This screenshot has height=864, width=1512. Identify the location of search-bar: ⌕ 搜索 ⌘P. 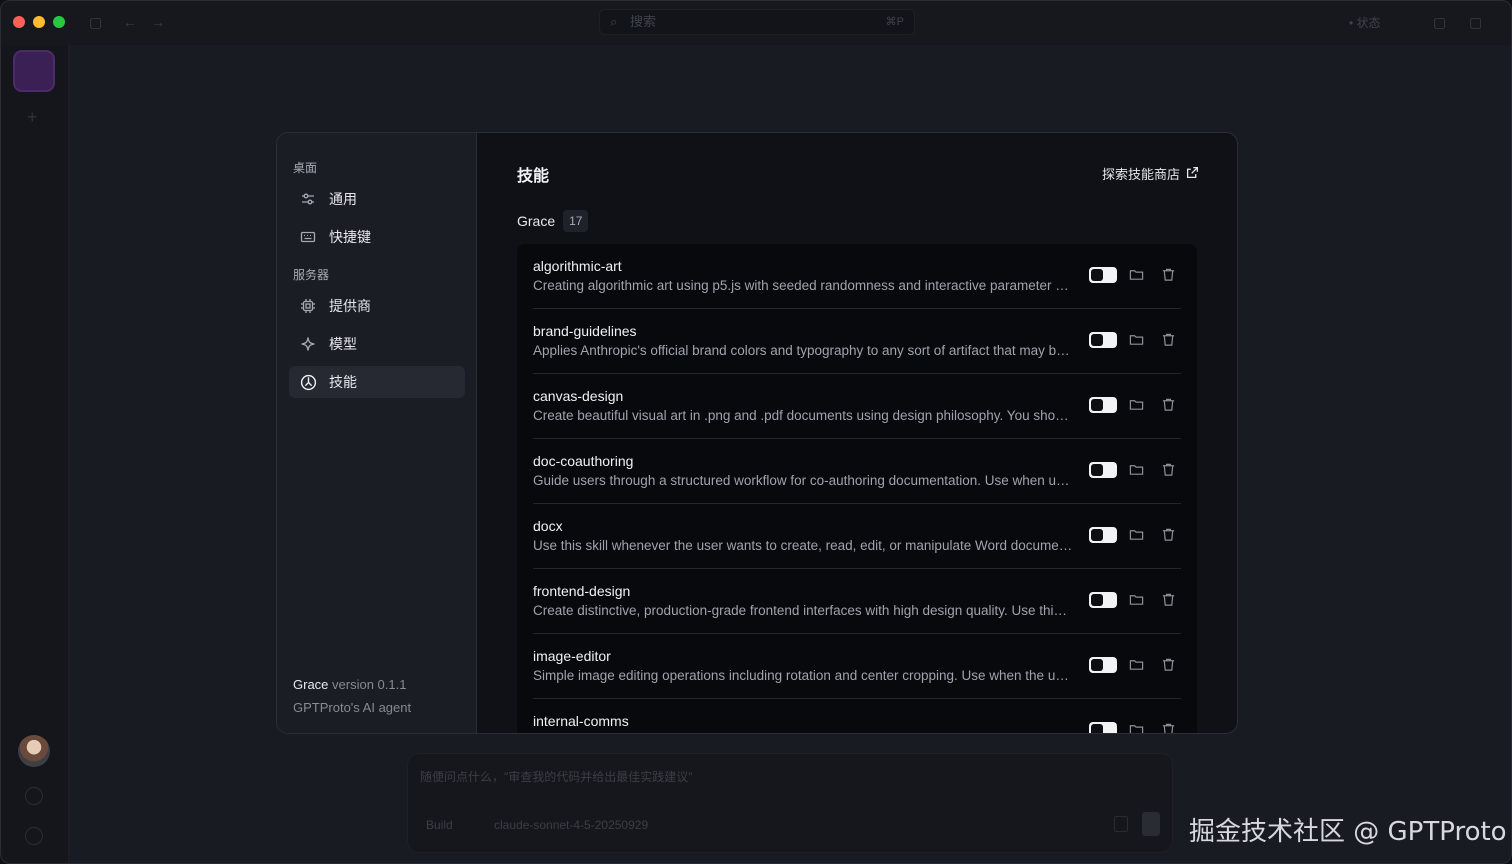
(757, 22).